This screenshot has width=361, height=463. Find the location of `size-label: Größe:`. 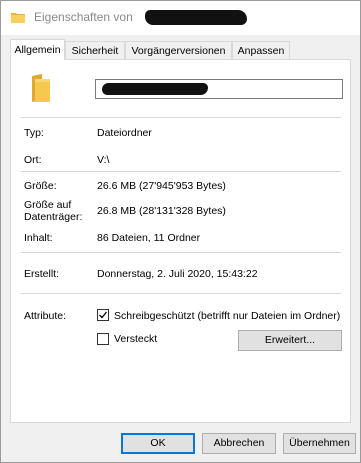

size-label: Größe: is located at coordinates (40, 186).